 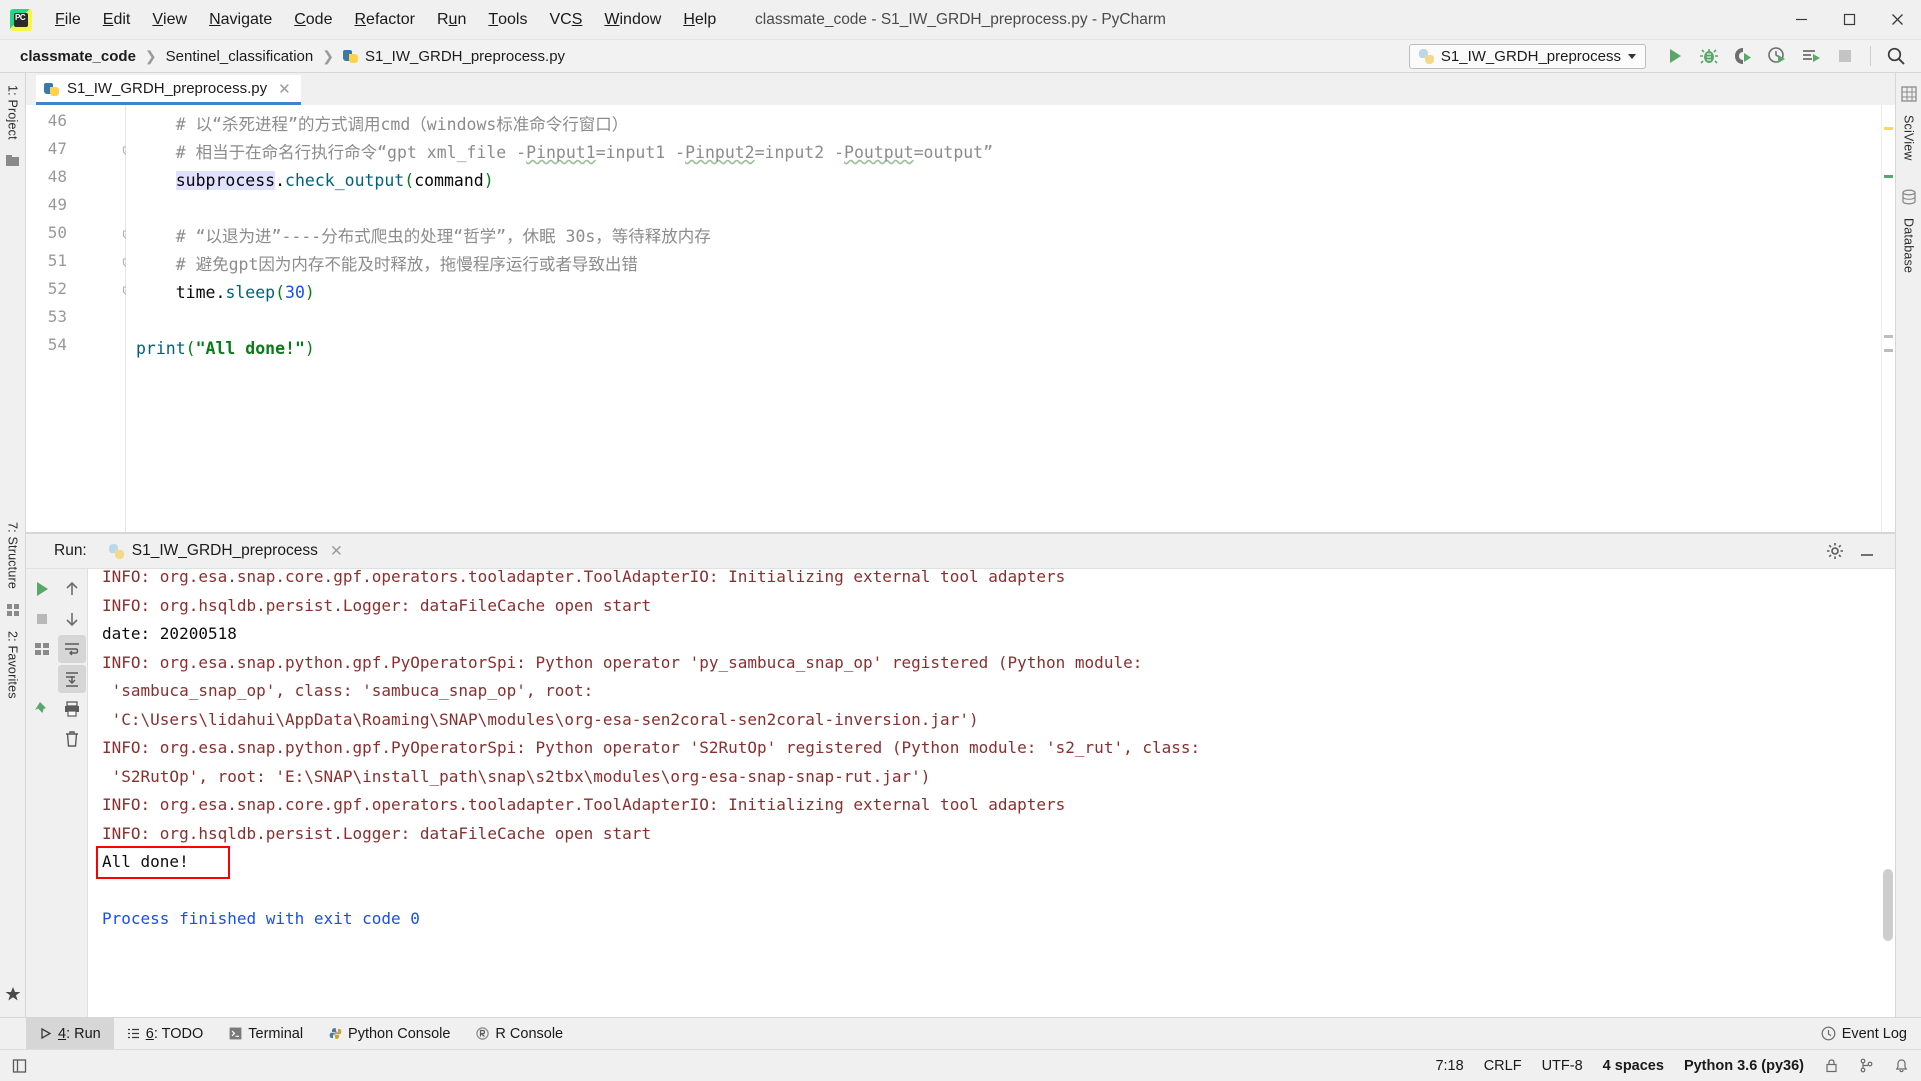 I want to click on run-session-tab: S1_IW_GRDH_preprocess ✕, so click(x=225, y=551).